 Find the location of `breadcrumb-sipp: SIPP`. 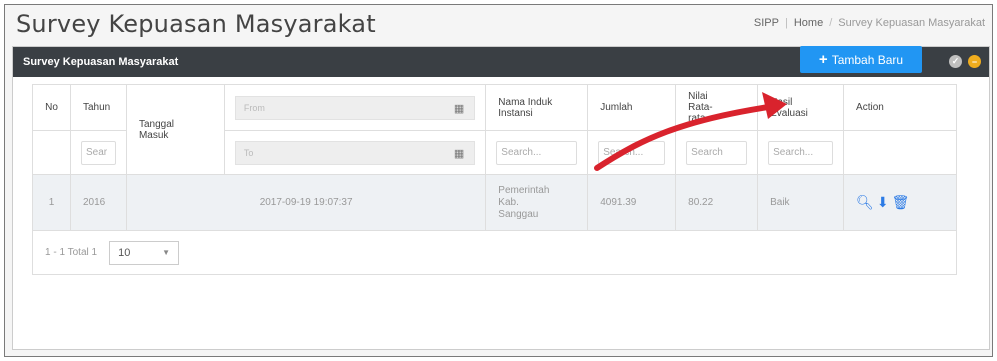

breadcrumb-sipp: SIPP is located at coordinates (766, 23).